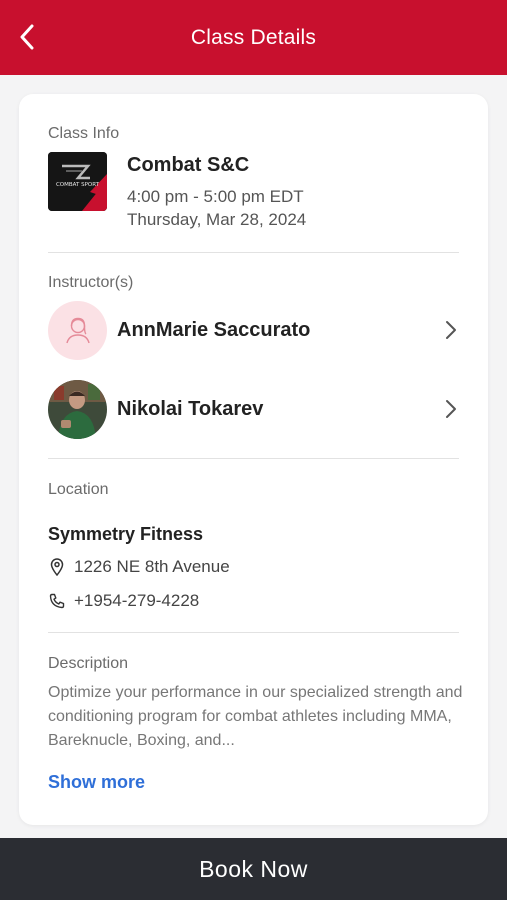  I want to click on class-info-label: Class Info, so click(84, 133).